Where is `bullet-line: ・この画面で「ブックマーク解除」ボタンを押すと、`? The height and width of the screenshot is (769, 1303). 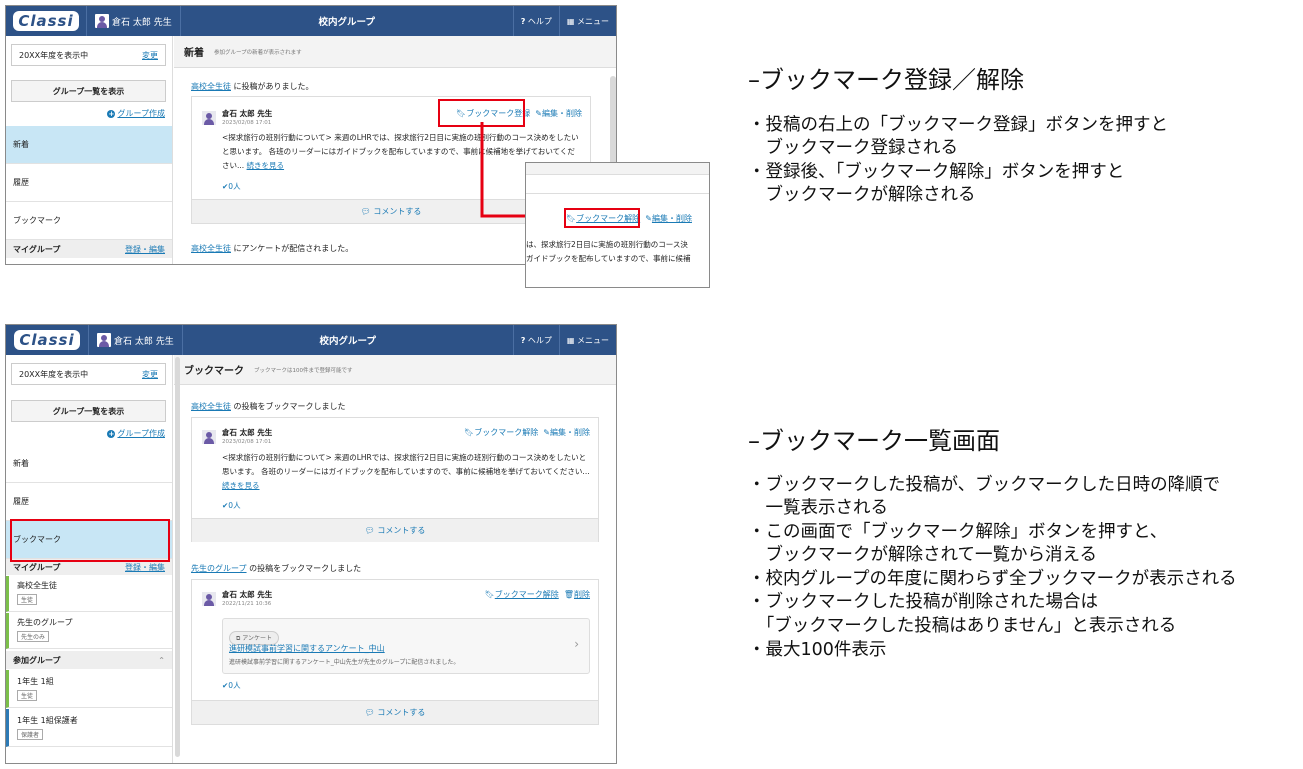 bullet-line: ・この画面で「ブックマーク解除」ボタンを押すと、 is located at coordinates (958, 532).